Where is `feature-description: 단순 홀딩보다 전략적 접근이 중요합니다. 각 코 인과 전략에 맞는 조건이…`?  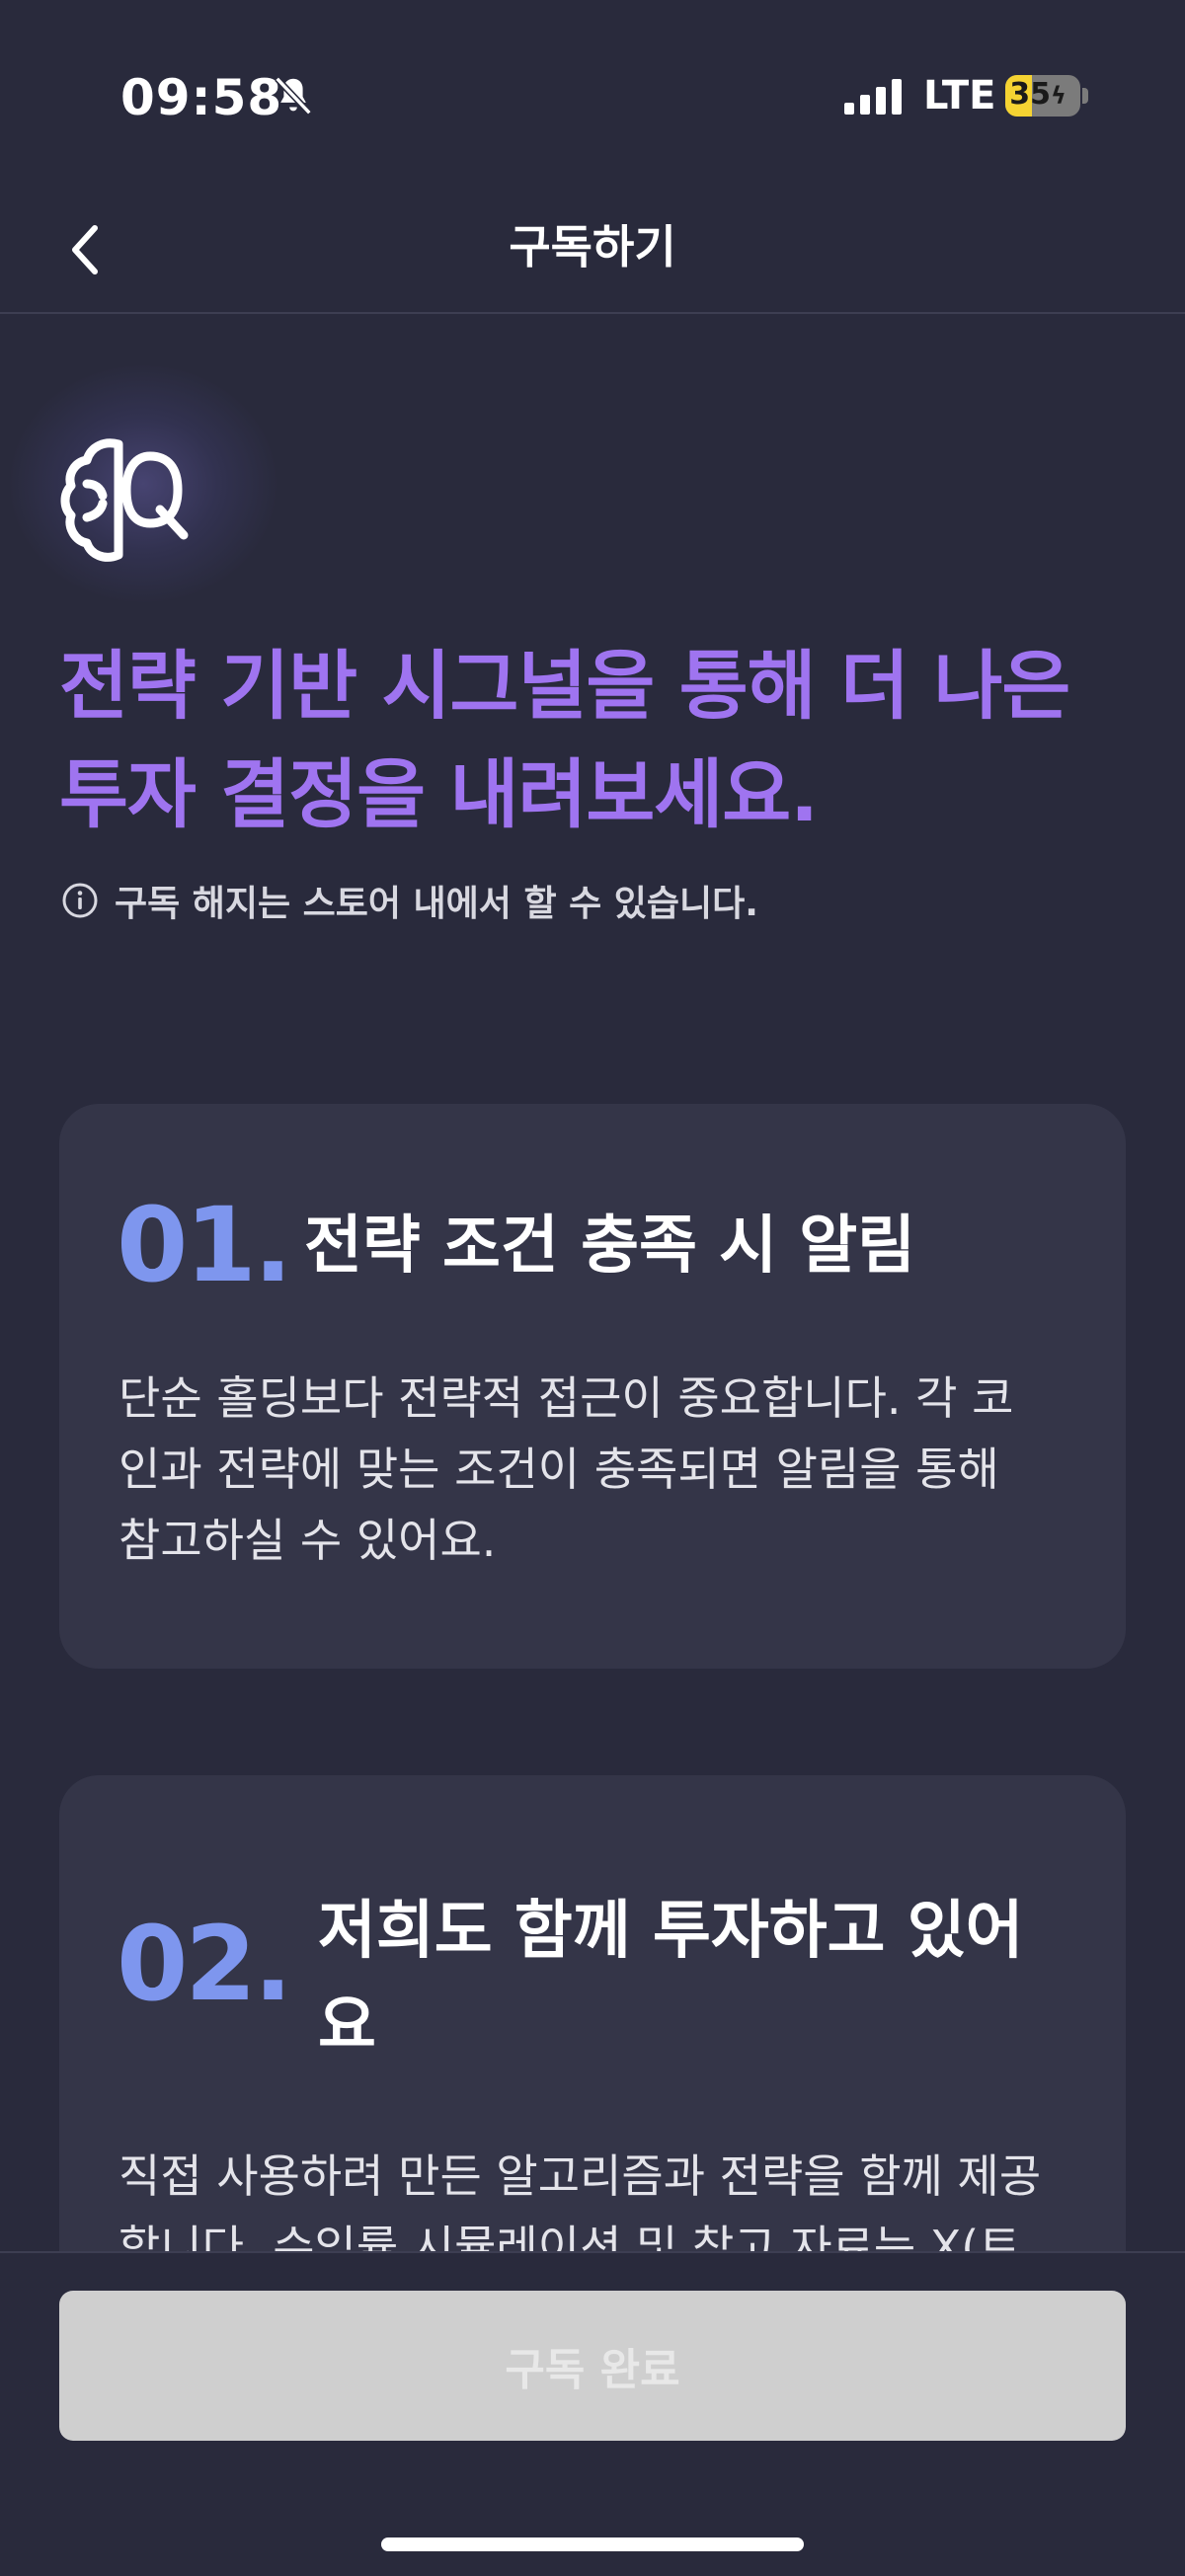
feature-description: 단순 홀딩보다 전략적 접근이 중요합니다. 각 코 인과 전략에 맞는 조건이… is located at coordinates (592, 1469).